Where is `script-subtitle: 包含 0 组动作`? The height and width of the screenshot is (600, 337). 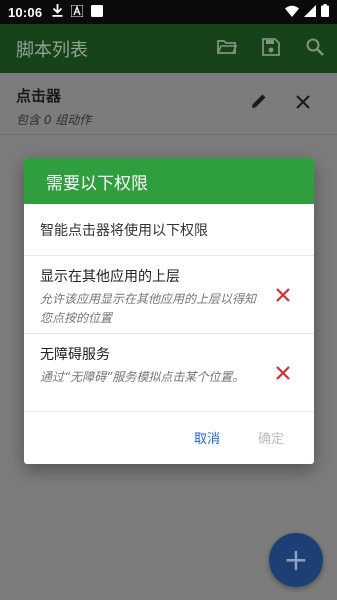
script-subtitle: 包含 0 组动作 is located at coordinates (54, 120).